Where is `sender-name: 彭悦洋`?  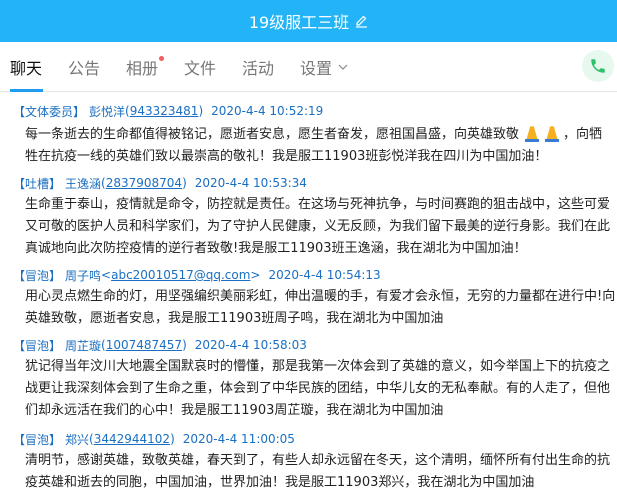 sender-name: 彭悦洋 is located at coordinates (107, 111).